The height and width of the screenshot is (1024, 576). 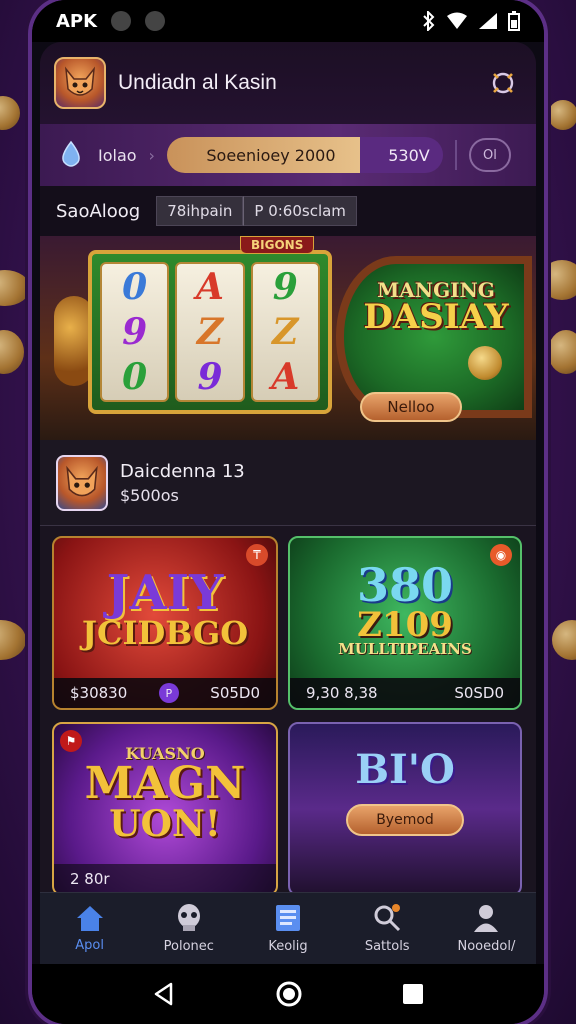 I want to click on shield-icon, so click(x=155, y=21).